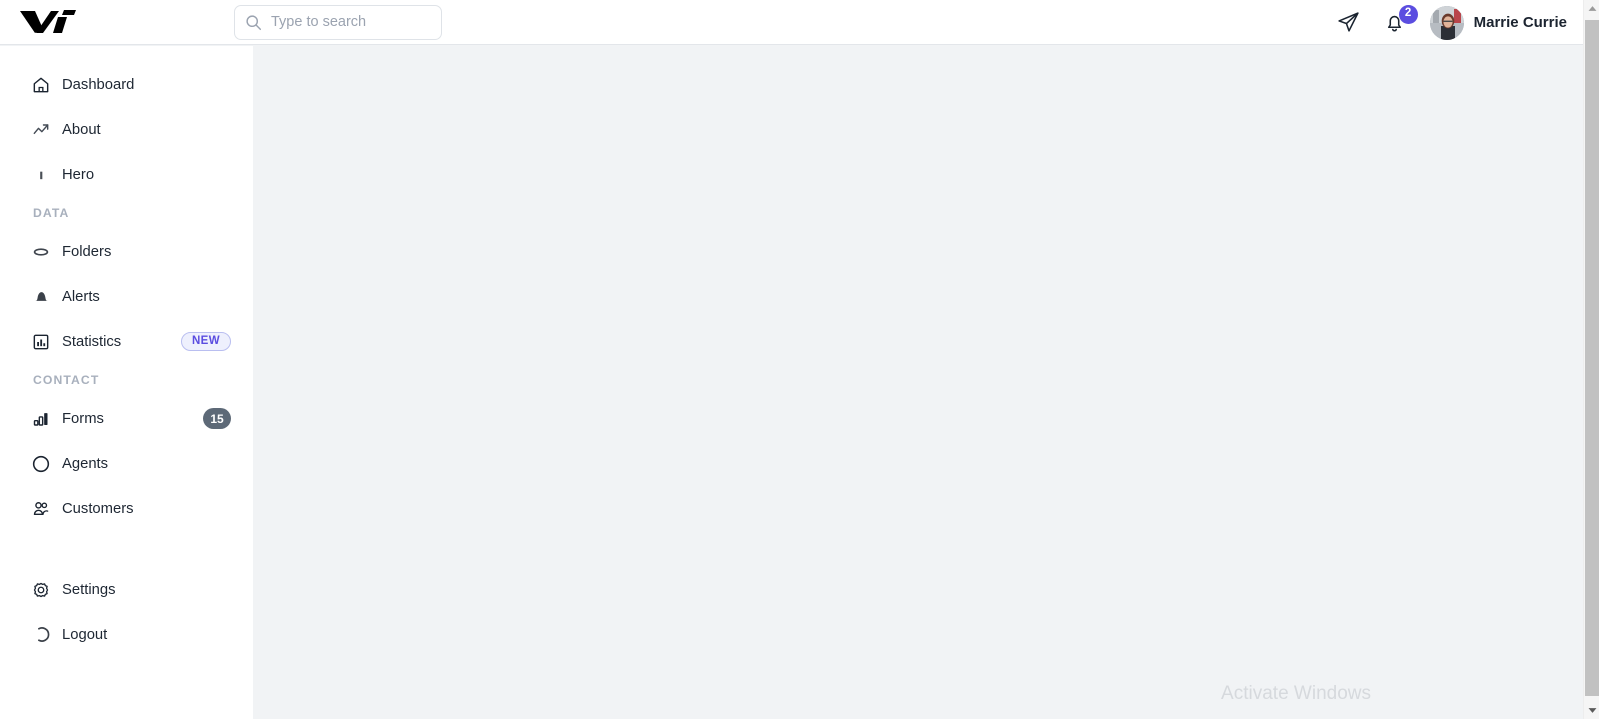 Image resolution: width=1599 pixels, height=719 pixels. What do you see at coordinates (92, 341) in the screenshot?
I see `sidebar-item-label: Statistics` at bounding box center [92, 341].